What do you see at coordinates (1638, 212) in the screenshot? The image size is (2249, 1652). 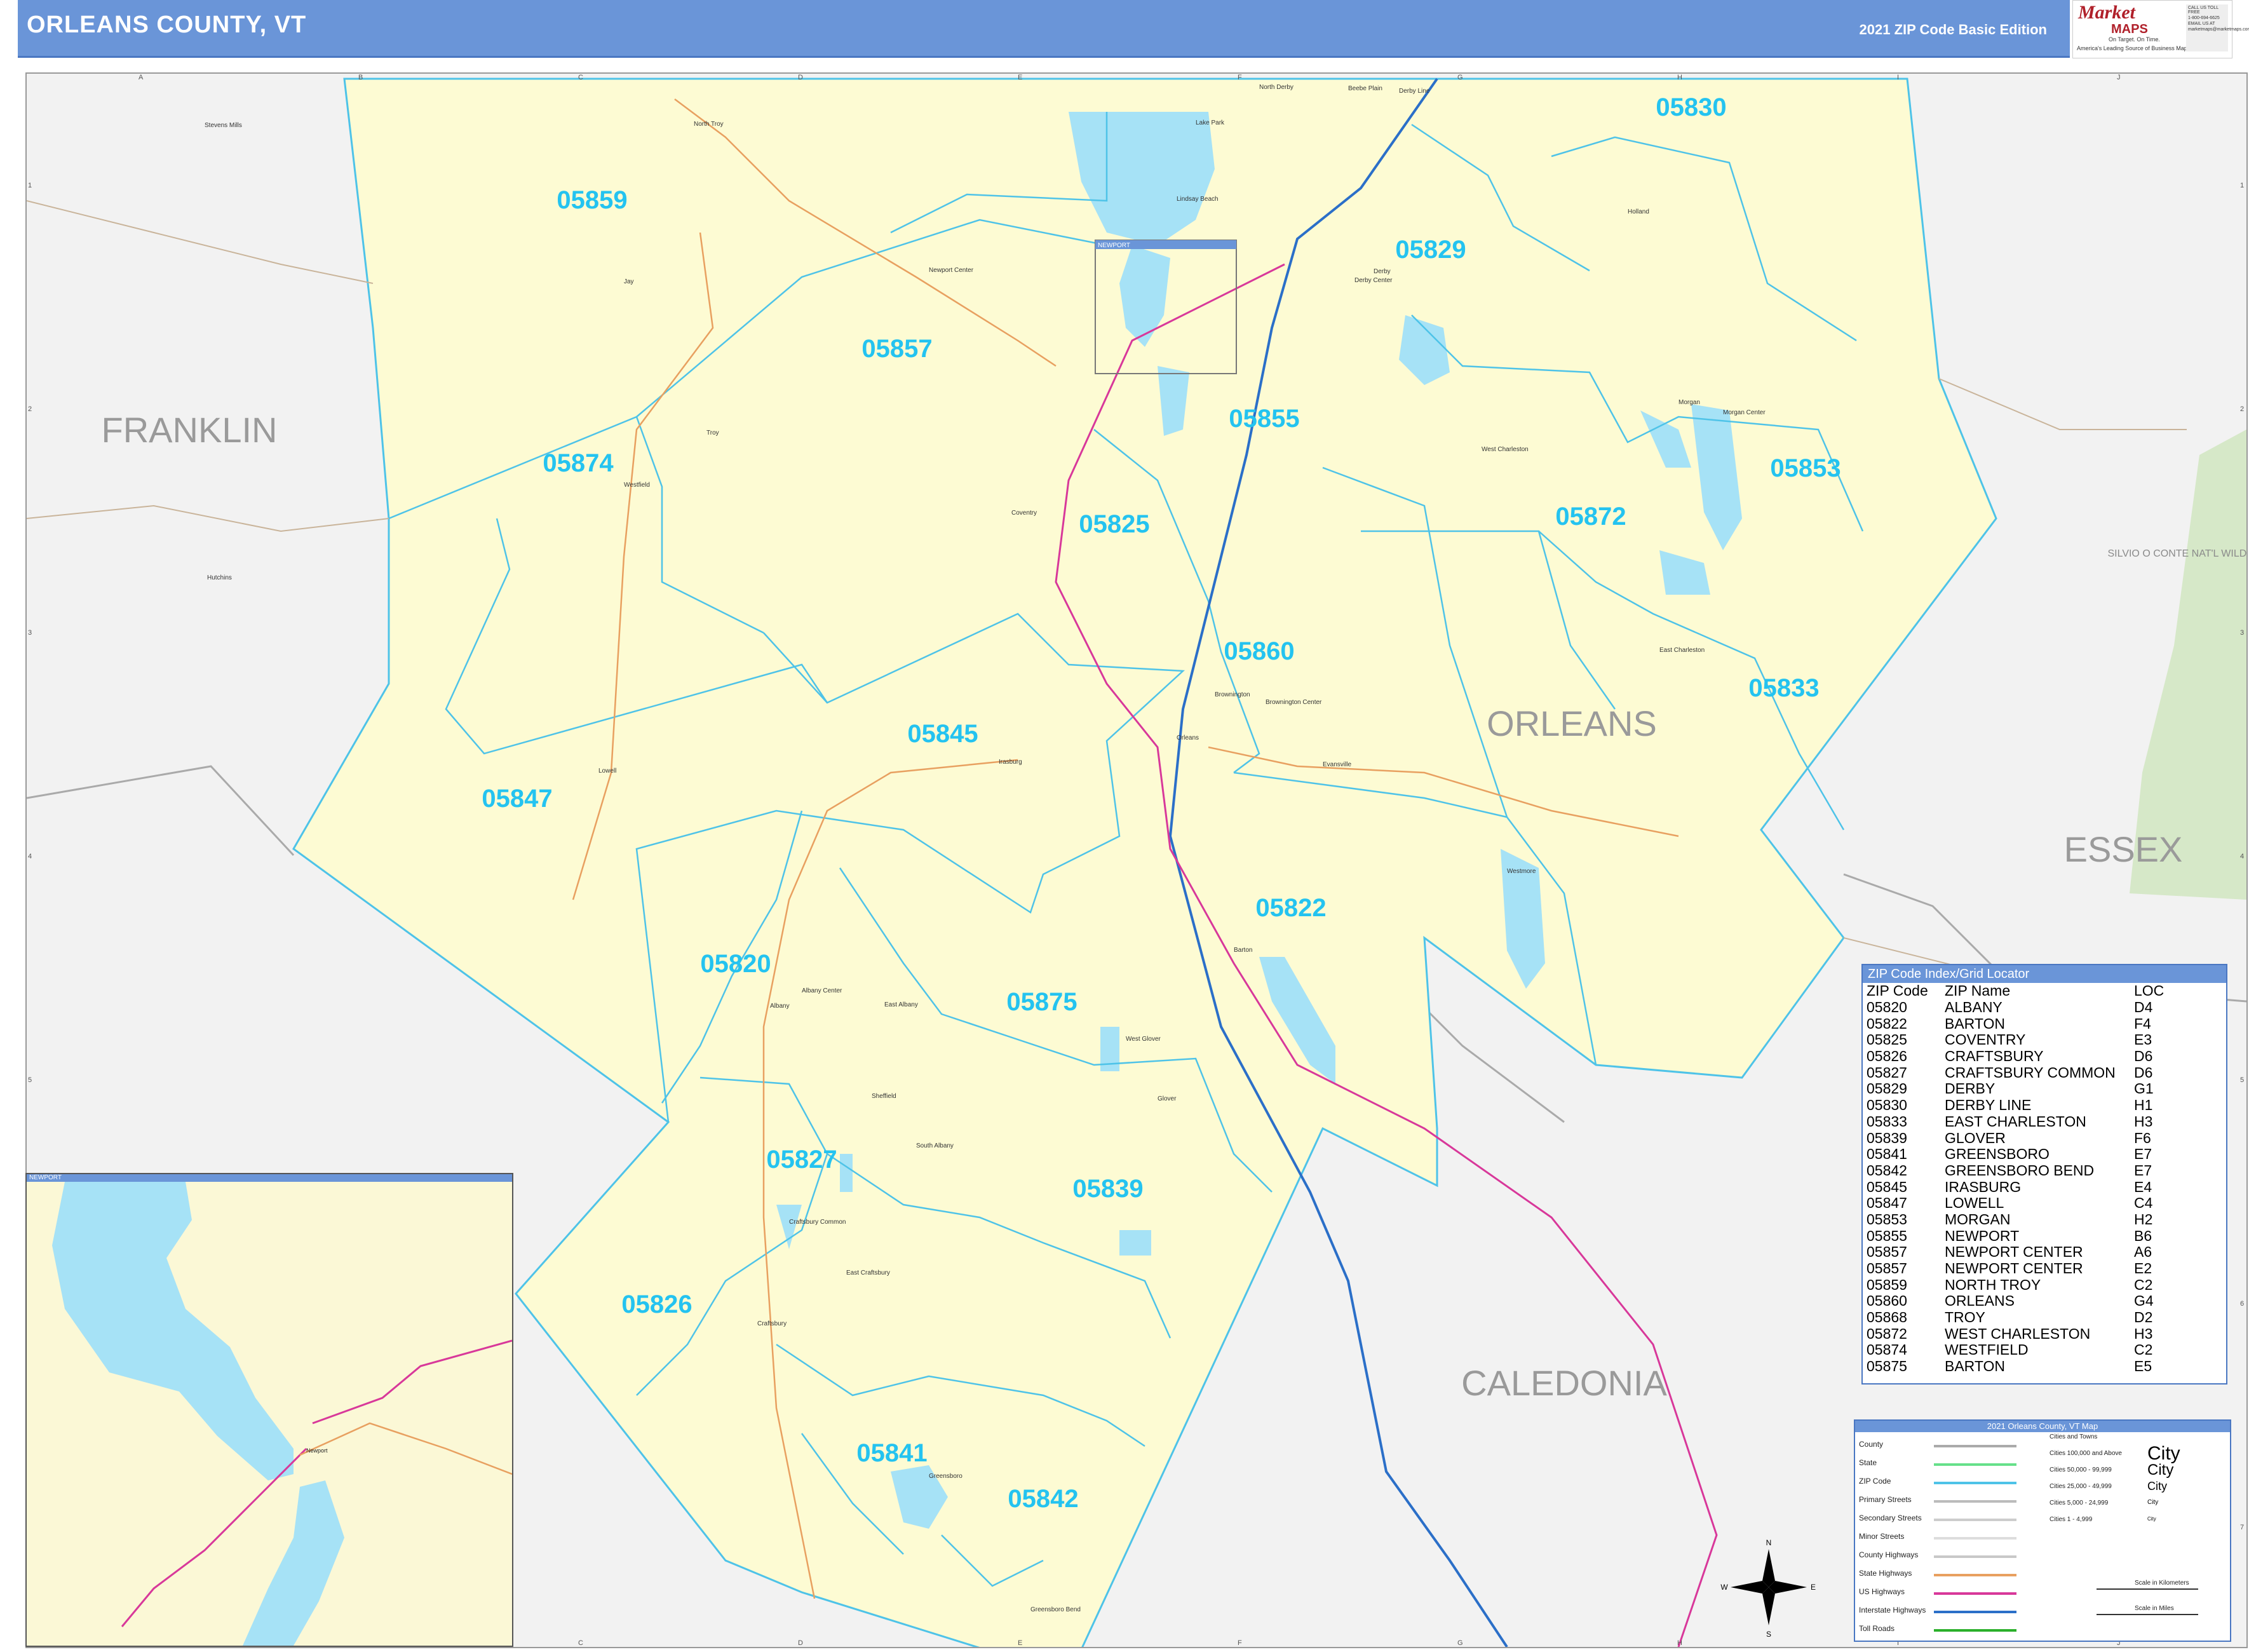 I see `town-label: Holland` at bounding box center [1638, 212].